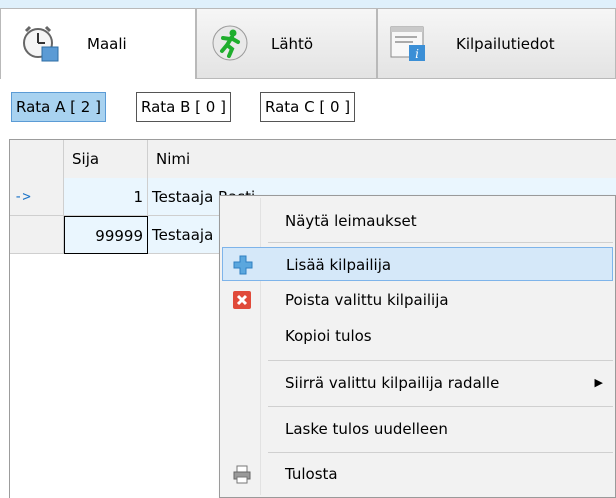 Image resolution: width=616 pixels, height=498 pixels. What do you see at coordinates (598, 382) in the screenshot?
I see `submenu-arrow-icon: ▶` at bounding box center [598, 382].